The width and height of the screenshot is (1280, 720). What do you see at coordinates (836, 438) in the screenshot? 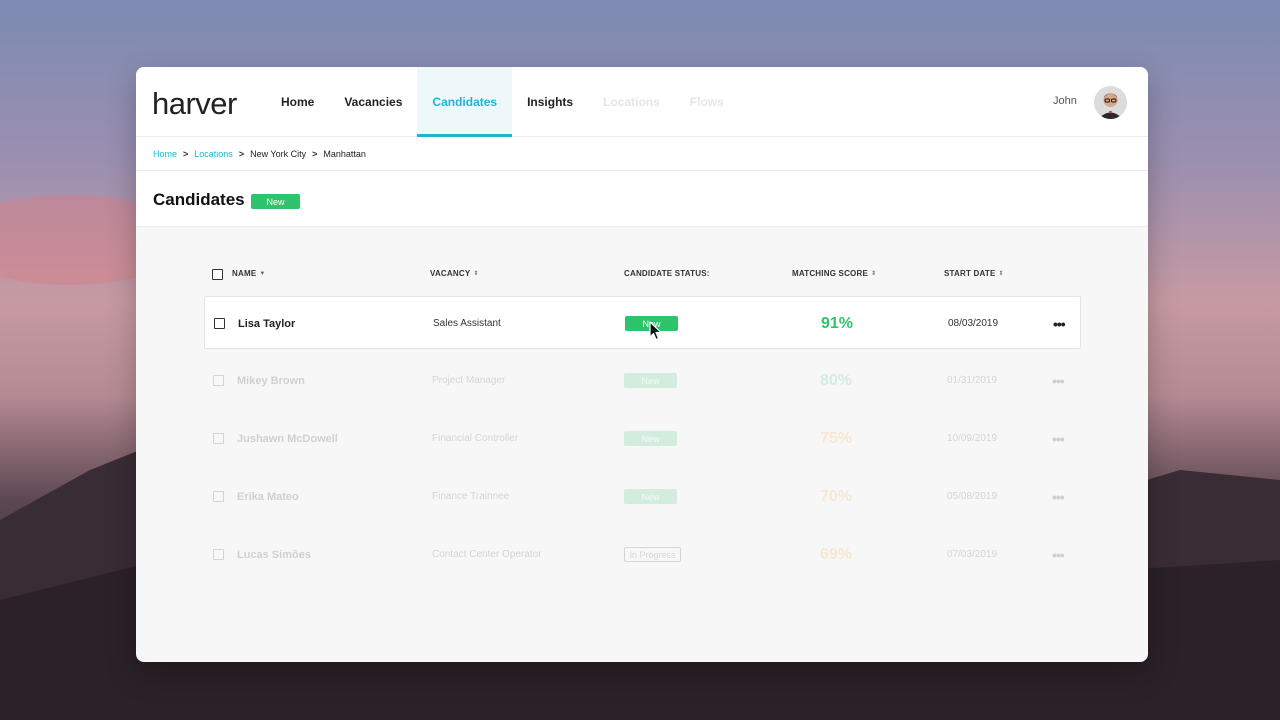
I see `matching-score: 75%` at bounding box center [836, 438].